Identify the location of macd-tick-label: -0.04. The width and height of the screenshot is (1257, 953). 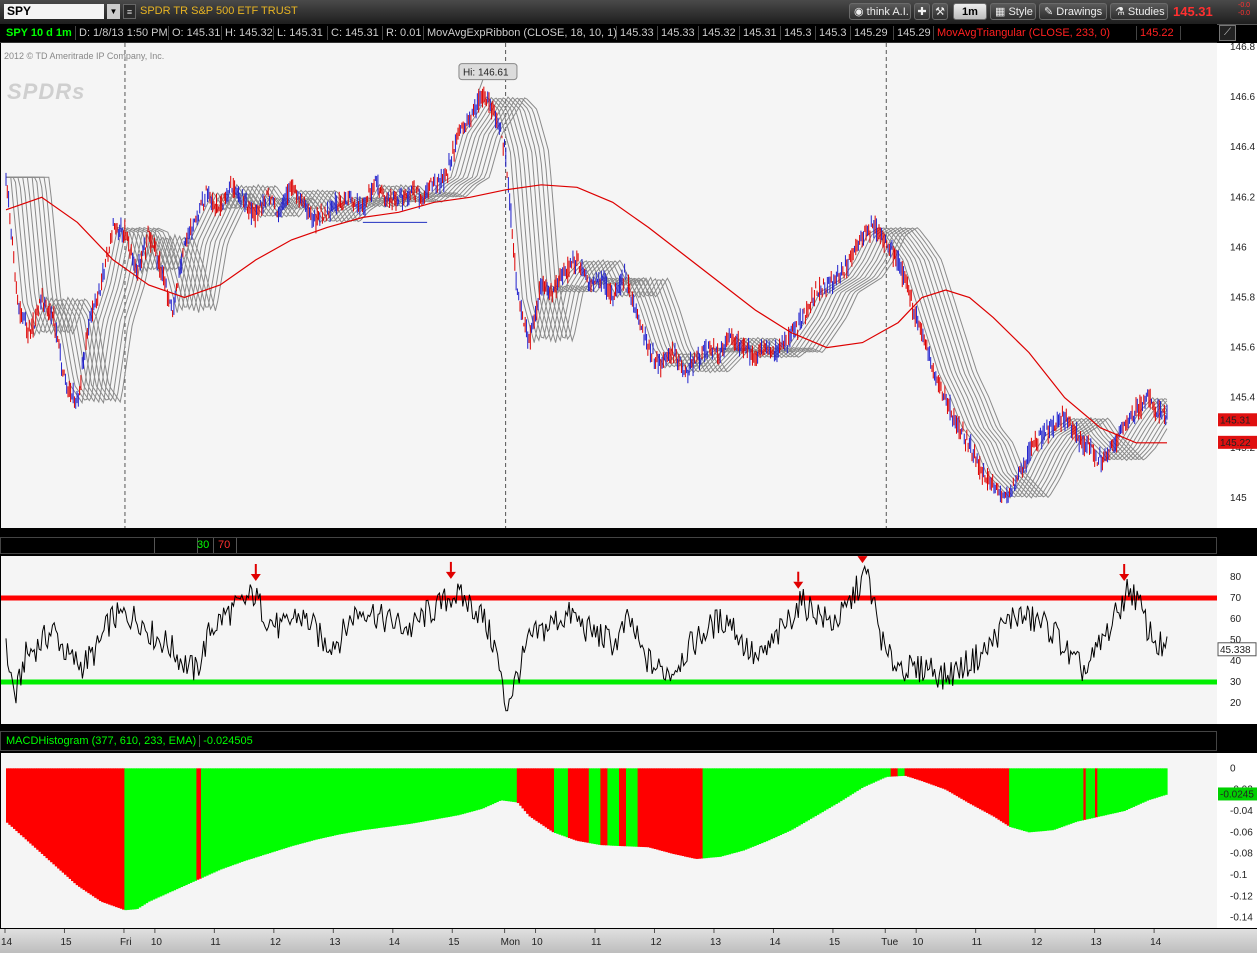
(1241, 811).